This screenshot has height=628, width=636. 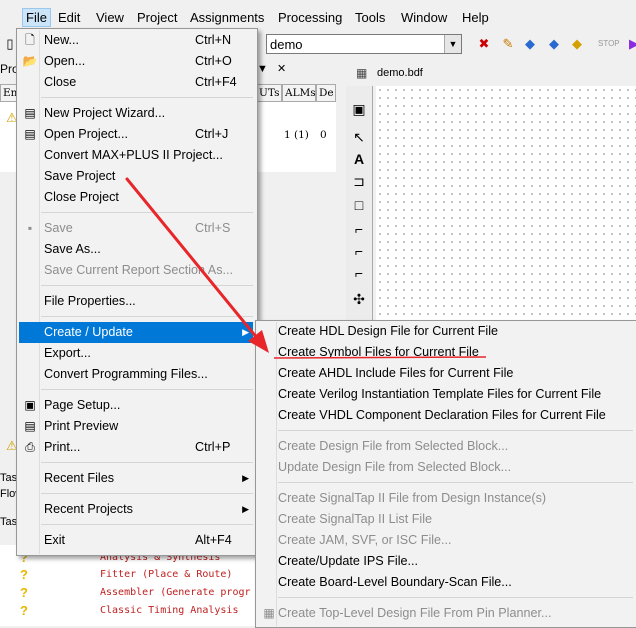 What do you see at coordinates (258, 341) in the screenshot?
I see `arrow-head` at bounding box center [258, 341].